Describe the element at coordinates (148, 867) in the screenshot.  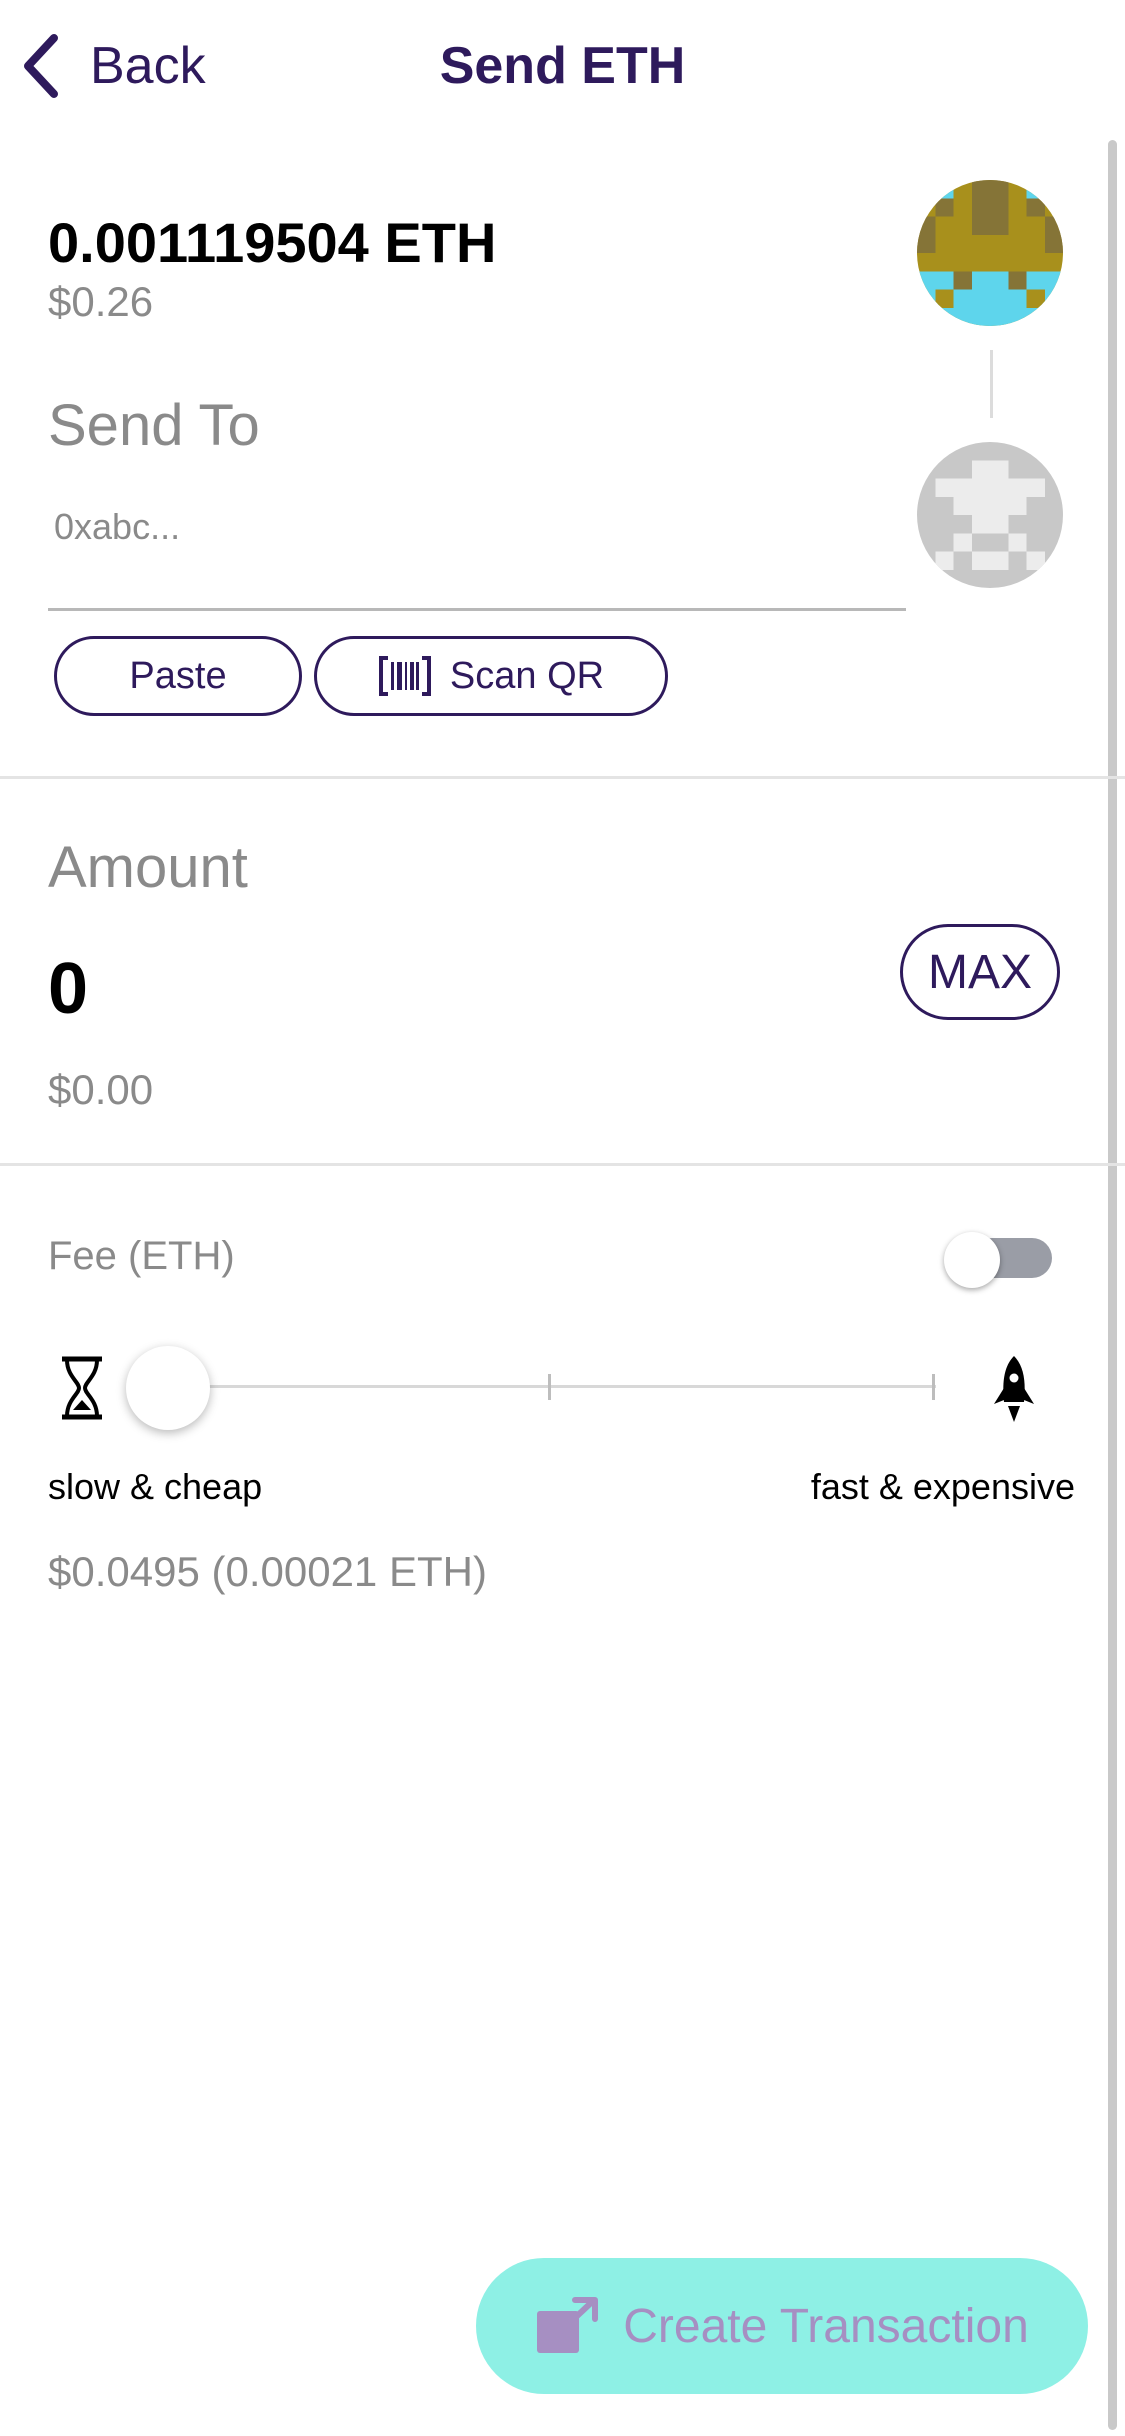
I see `amount-label: Amount` at that location.